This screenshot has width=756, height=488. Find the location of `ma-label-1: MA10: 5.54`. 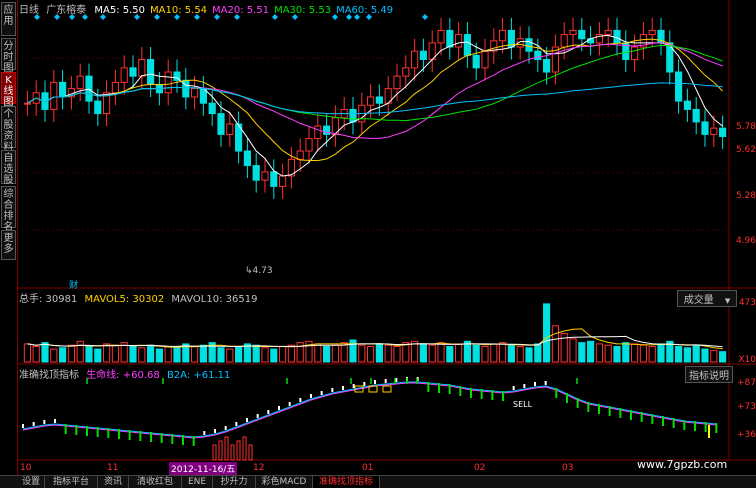

ma-label-1: MA10: 5.54 is located at coordinates (179, 10).